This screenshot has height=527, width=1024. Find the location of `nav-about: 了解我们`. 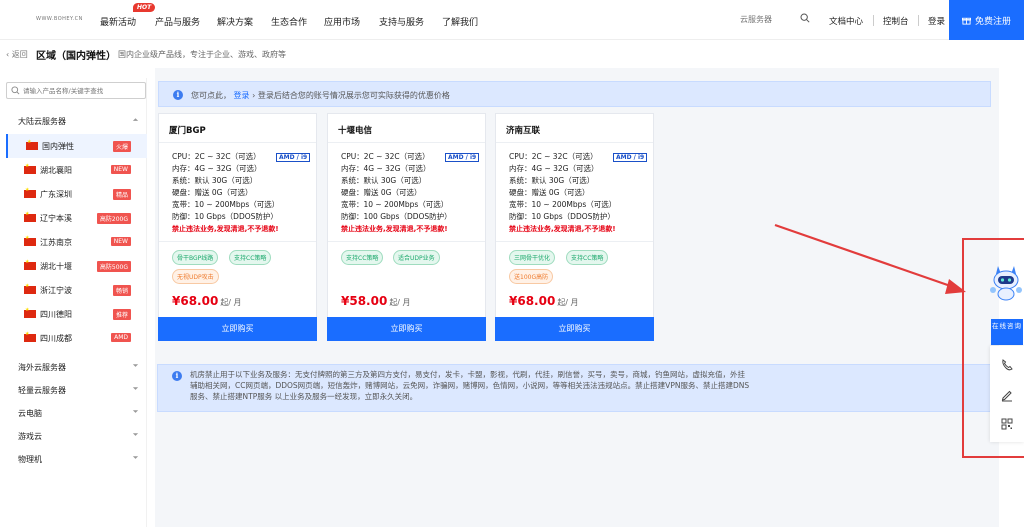

nav-about: 了解我们 is located at coordinates (460, 21).